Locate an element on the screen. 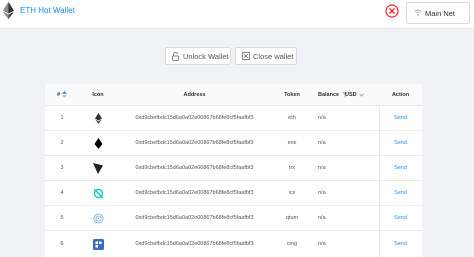  column-header-address: Address is located at coordinates (194, 94).